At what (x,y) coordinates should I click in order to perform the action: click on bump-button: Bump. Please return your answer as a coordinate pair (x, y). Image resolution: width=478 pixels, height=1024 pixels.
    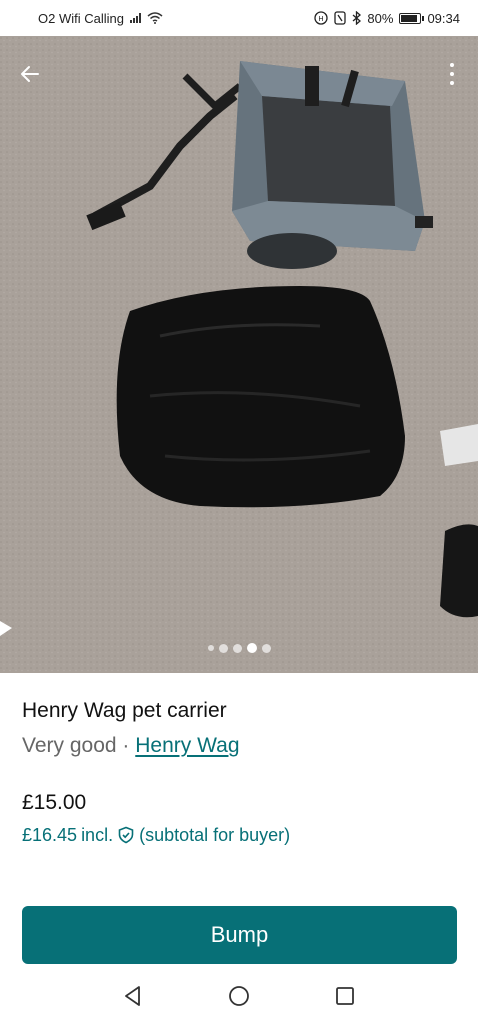
    Looking at the image, I should click on (239, 935).